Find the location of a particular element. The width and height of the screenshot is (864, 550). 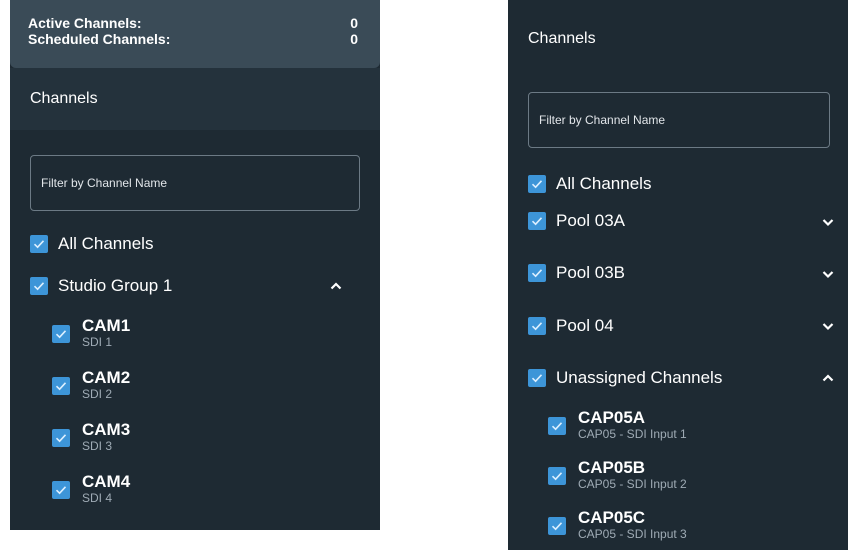

channel-summary: Active Channels: 0 Scheduled Channels: 0 is located at coordinates (195, 34).